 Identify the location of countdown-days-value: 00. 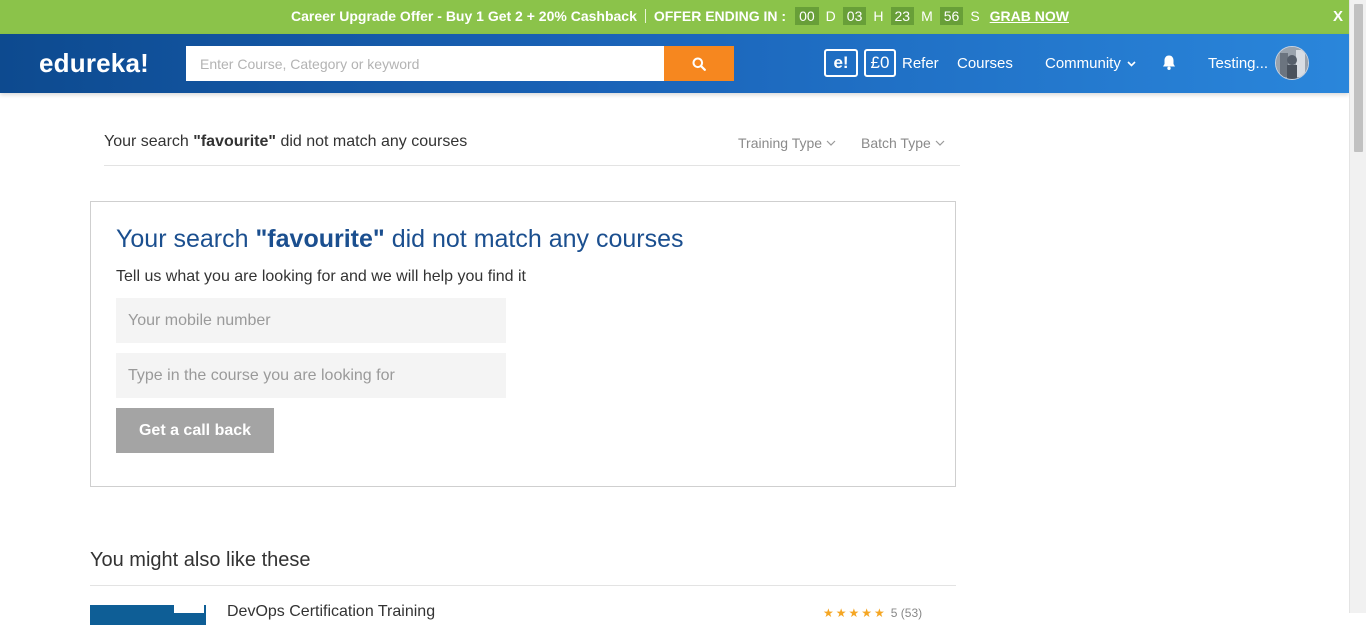
(807, 16).